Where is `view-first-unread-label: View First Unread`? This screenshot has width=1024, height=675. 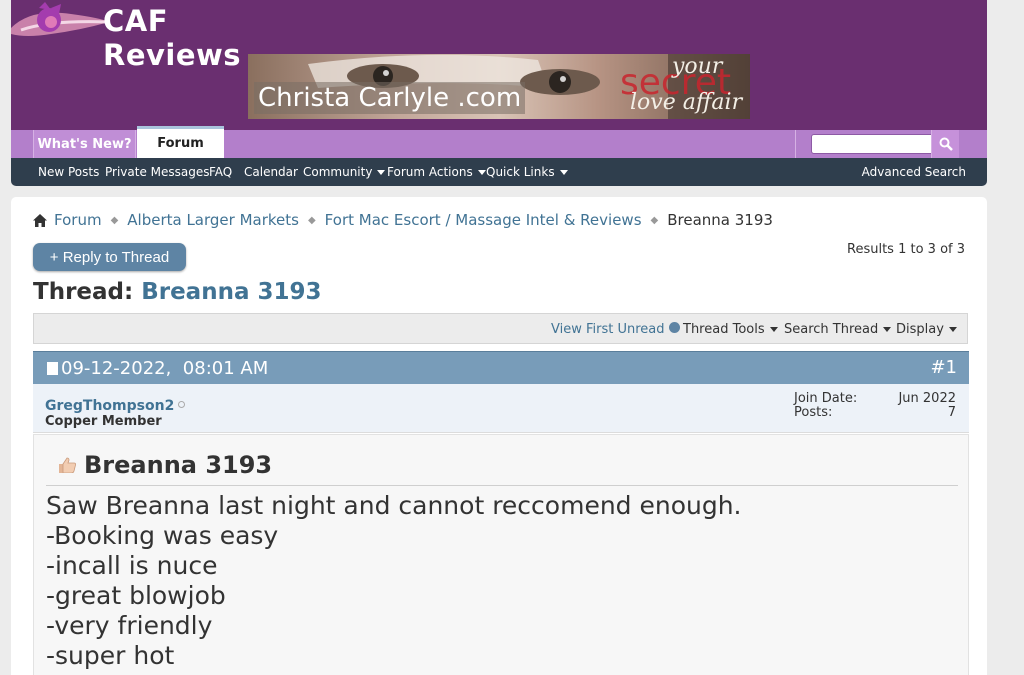 view-first-unread-label: View First Unread is located at coordinates (608, 329).